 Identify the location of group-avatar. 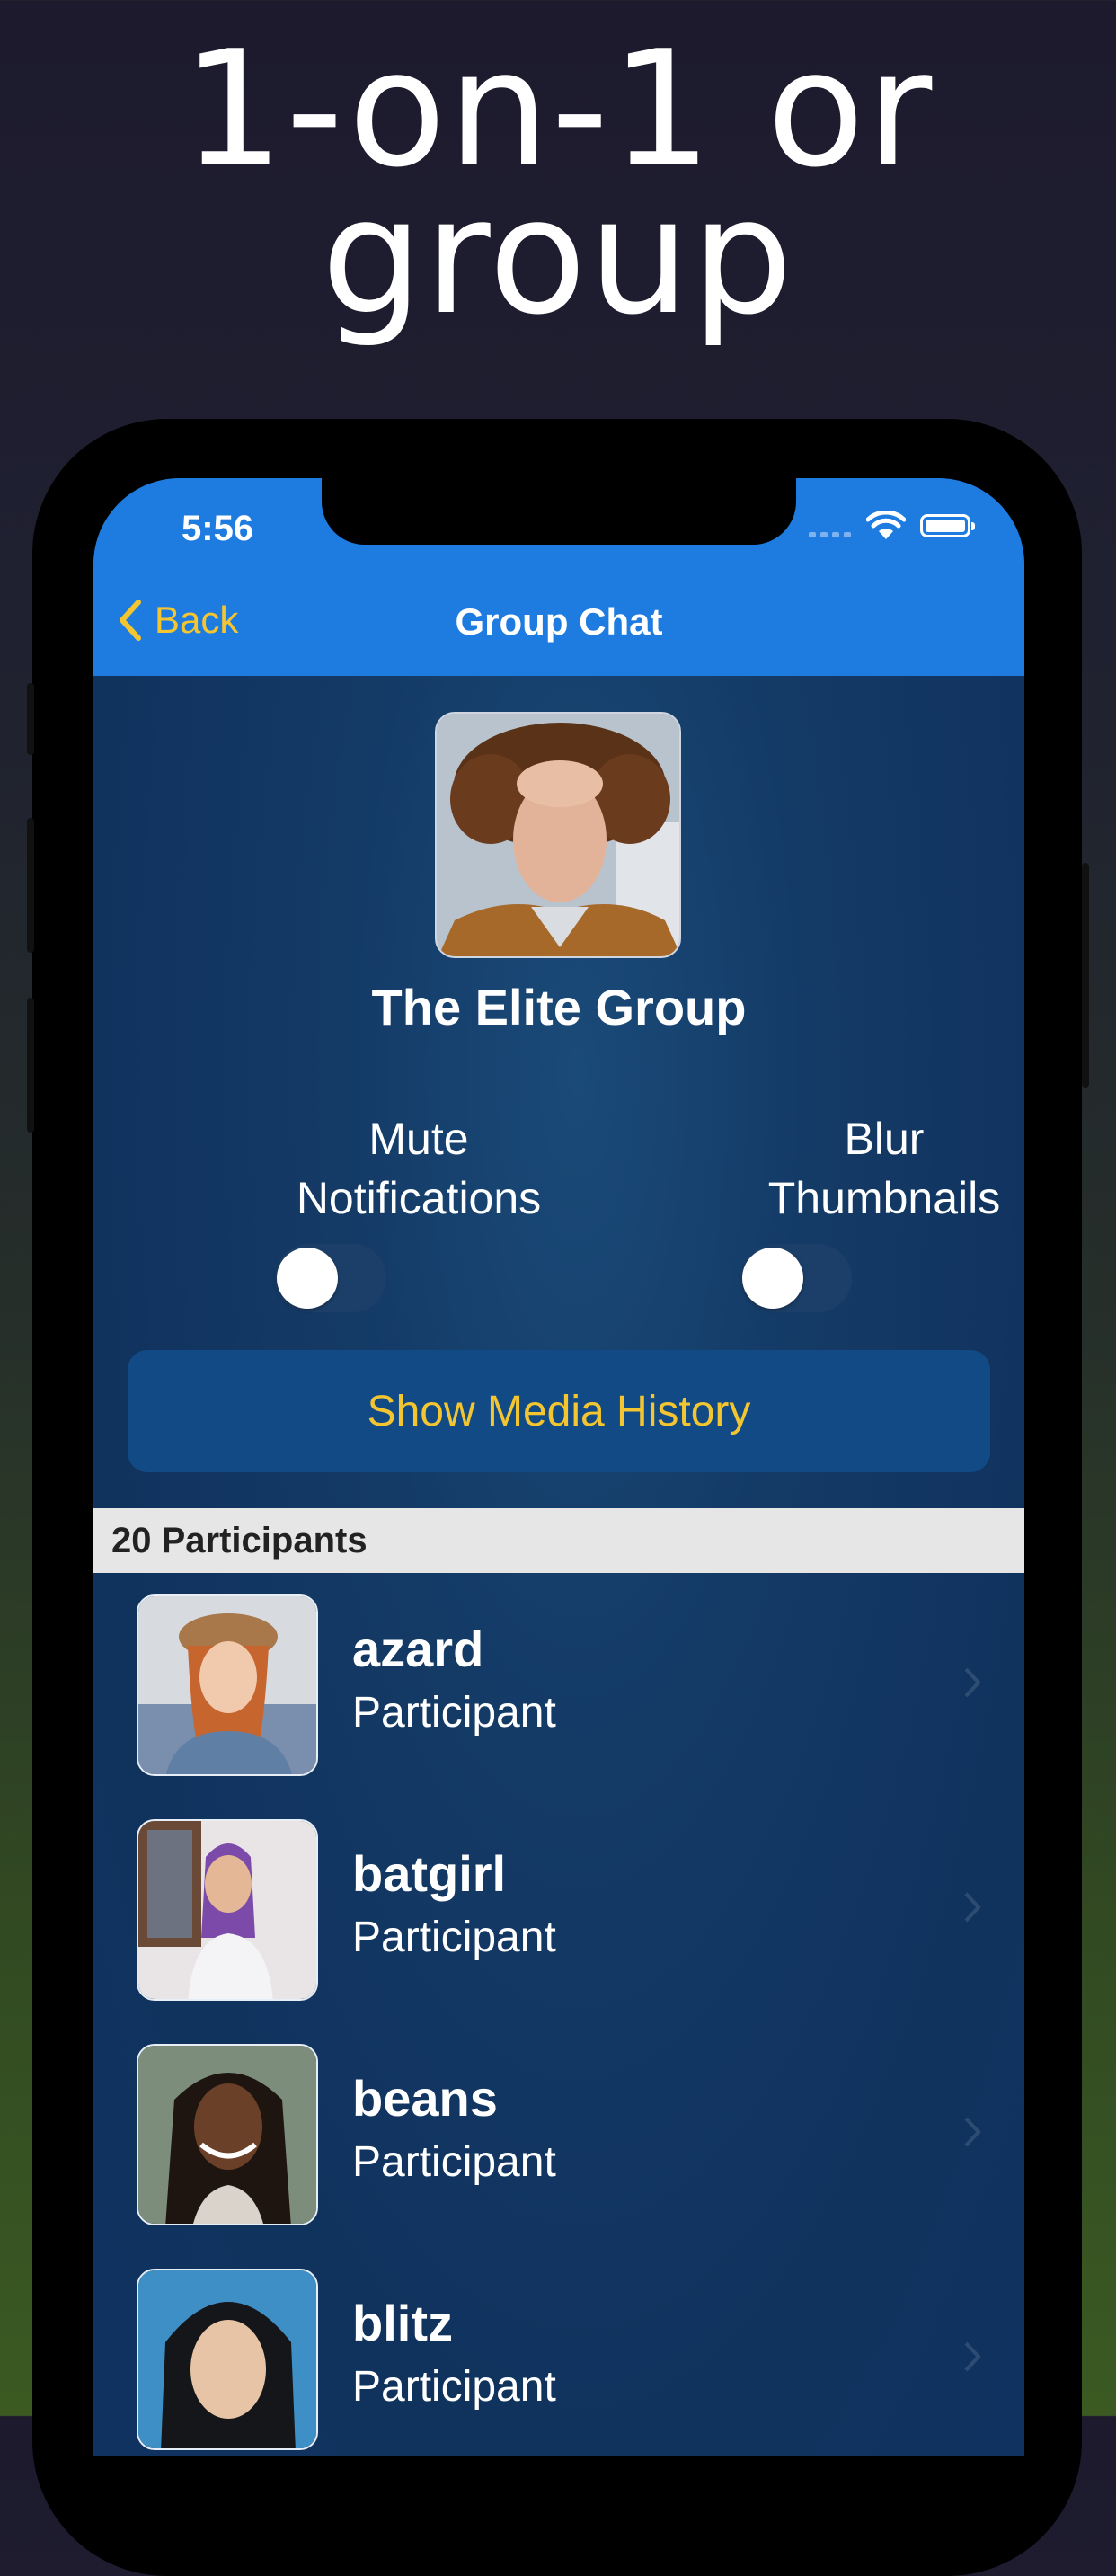
(558, 835).